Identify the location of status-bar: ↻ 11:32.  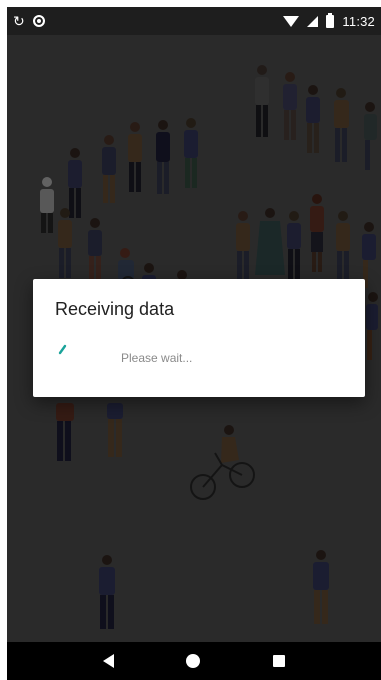
(194, 21).